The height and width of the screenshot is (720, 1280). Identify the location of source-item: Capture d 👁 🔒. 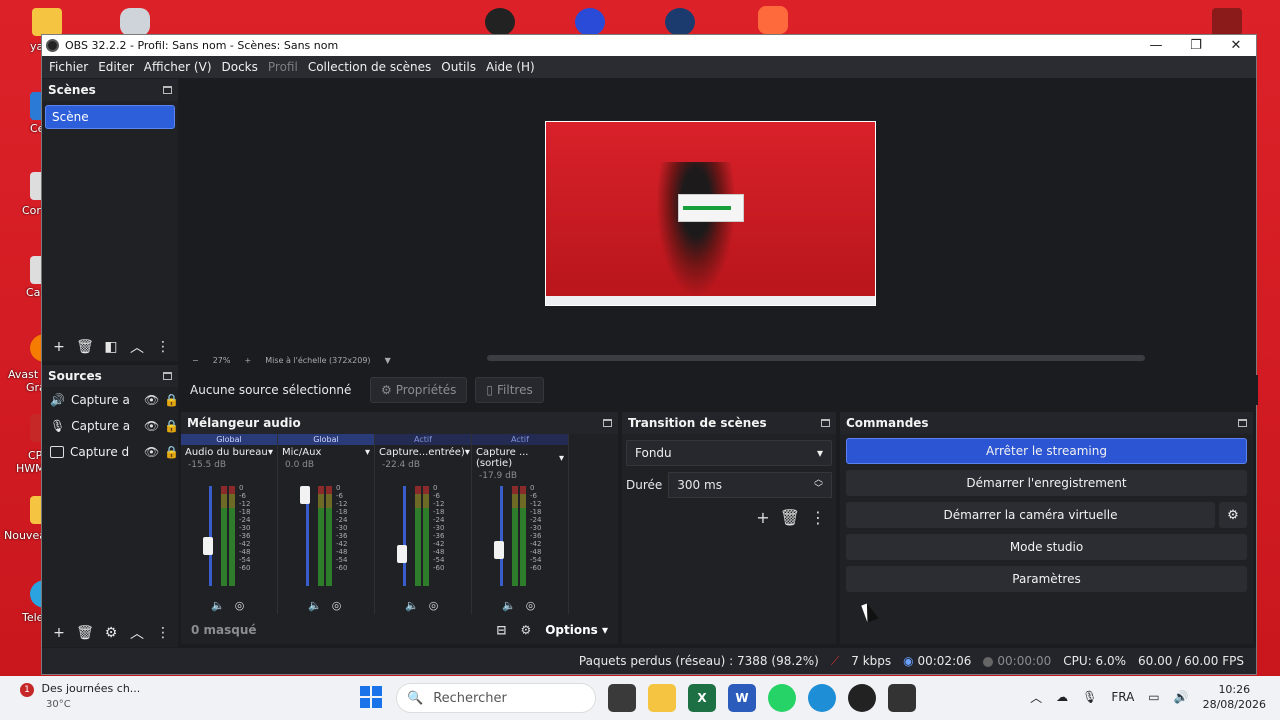
(110, 452).